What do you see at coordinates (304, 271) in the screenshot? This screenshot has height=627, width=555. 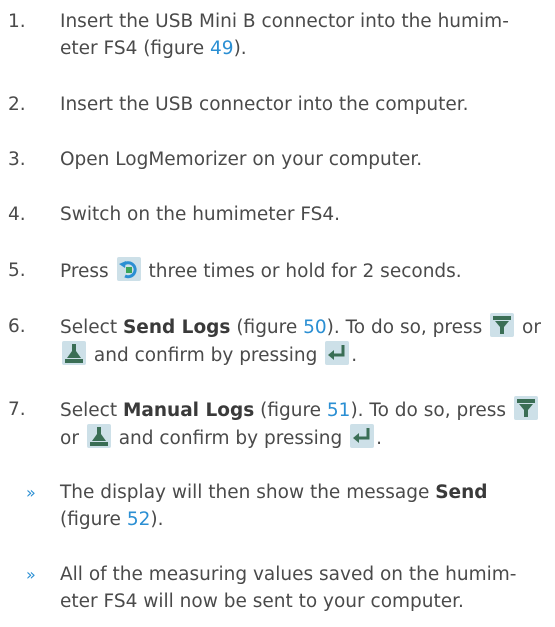 I see `step-text: Press three times or hold for 2 seconds.` at bounding box center [304, 271].